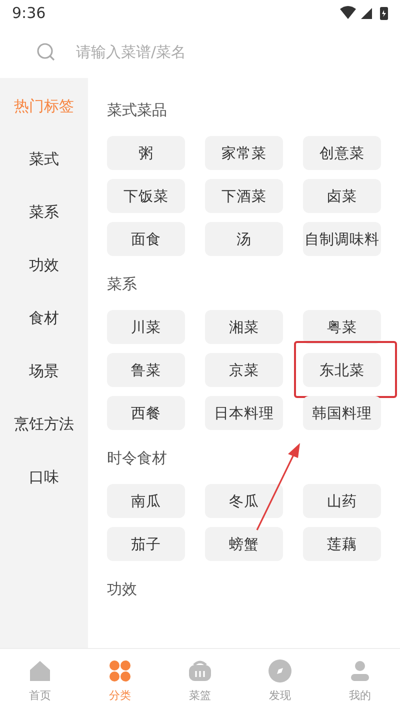 This screenshot has height=713, width=400. What do you see at coordinates (146, 413) in the screenshot?
I see `tag-chip: 西餐` at bounding box center [146, 413].